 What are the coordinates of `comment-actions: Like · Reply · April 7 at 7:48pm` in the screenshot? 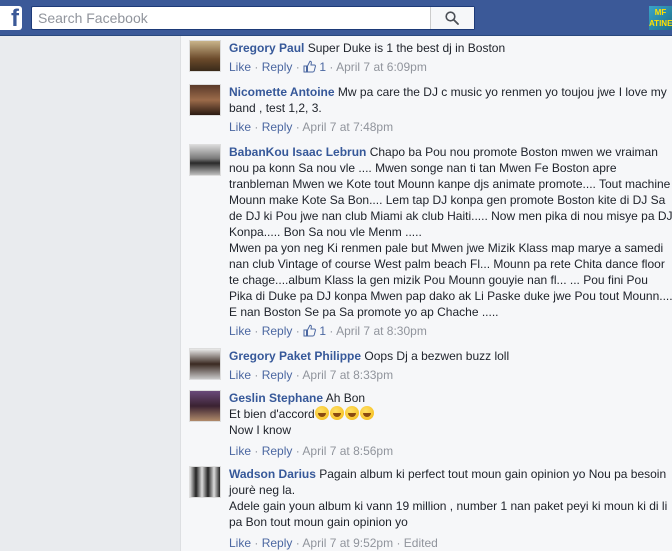 It's located at (311, 127).